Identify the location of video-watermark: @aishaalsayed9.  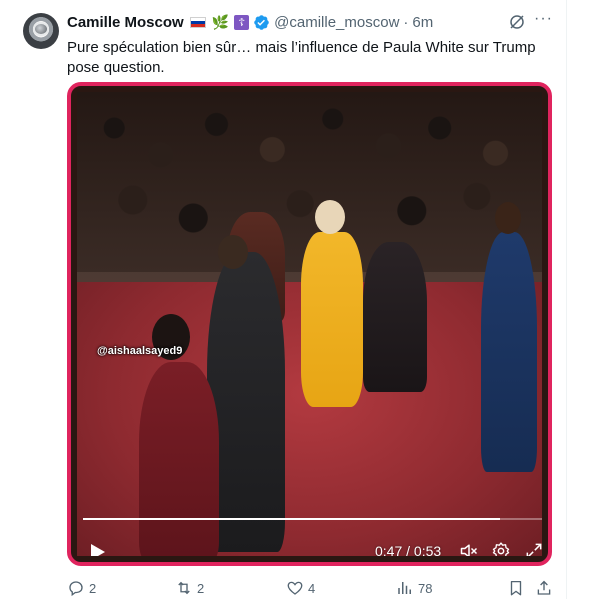
(140, 351).